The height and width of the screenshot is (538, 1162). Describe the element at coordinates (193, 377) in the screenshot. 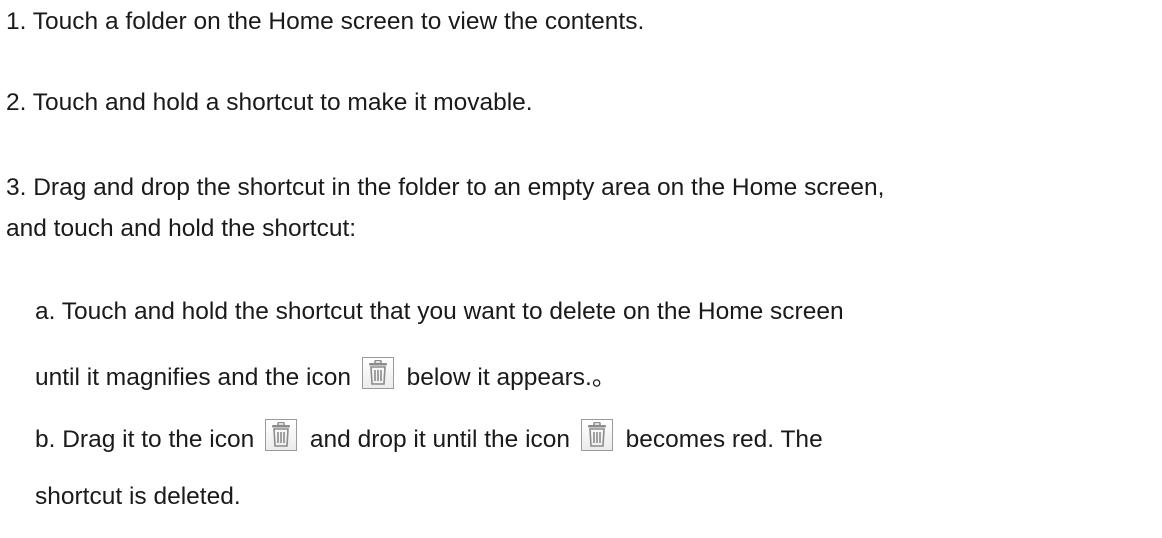

I see `substep-a-text-before: until it magnifies and the icon` at that location.